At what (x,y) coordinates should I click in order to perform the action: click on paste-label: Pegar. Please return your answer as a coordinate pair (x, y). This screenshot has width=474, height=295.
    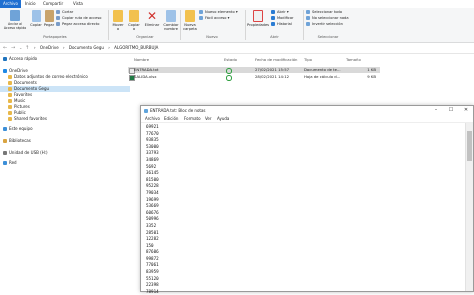
    Looking at the image, I should click on (49, 25).